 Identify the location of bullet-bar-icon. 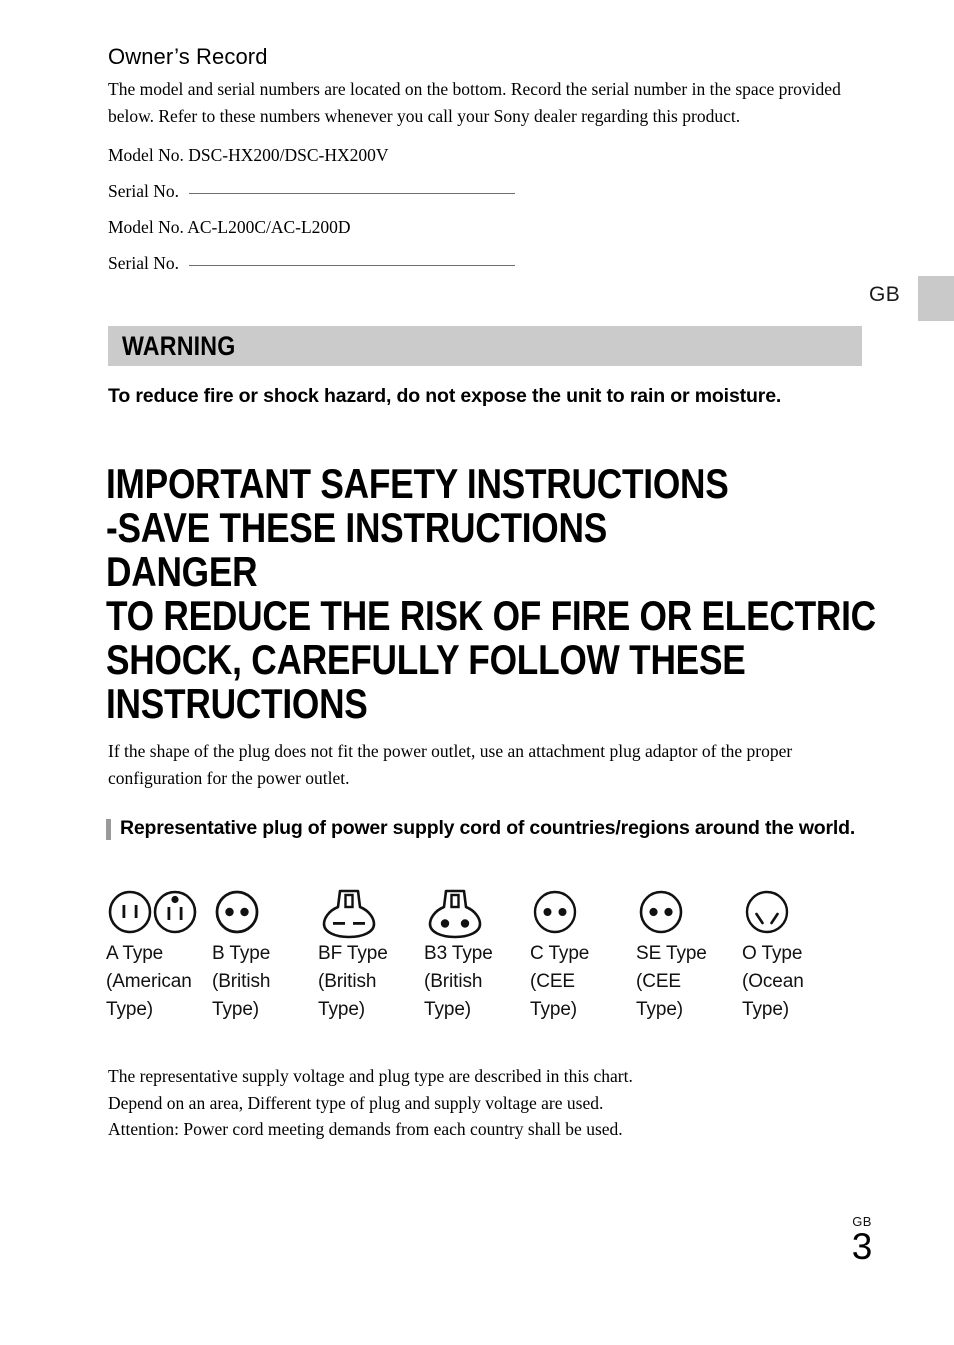
(108, 829).